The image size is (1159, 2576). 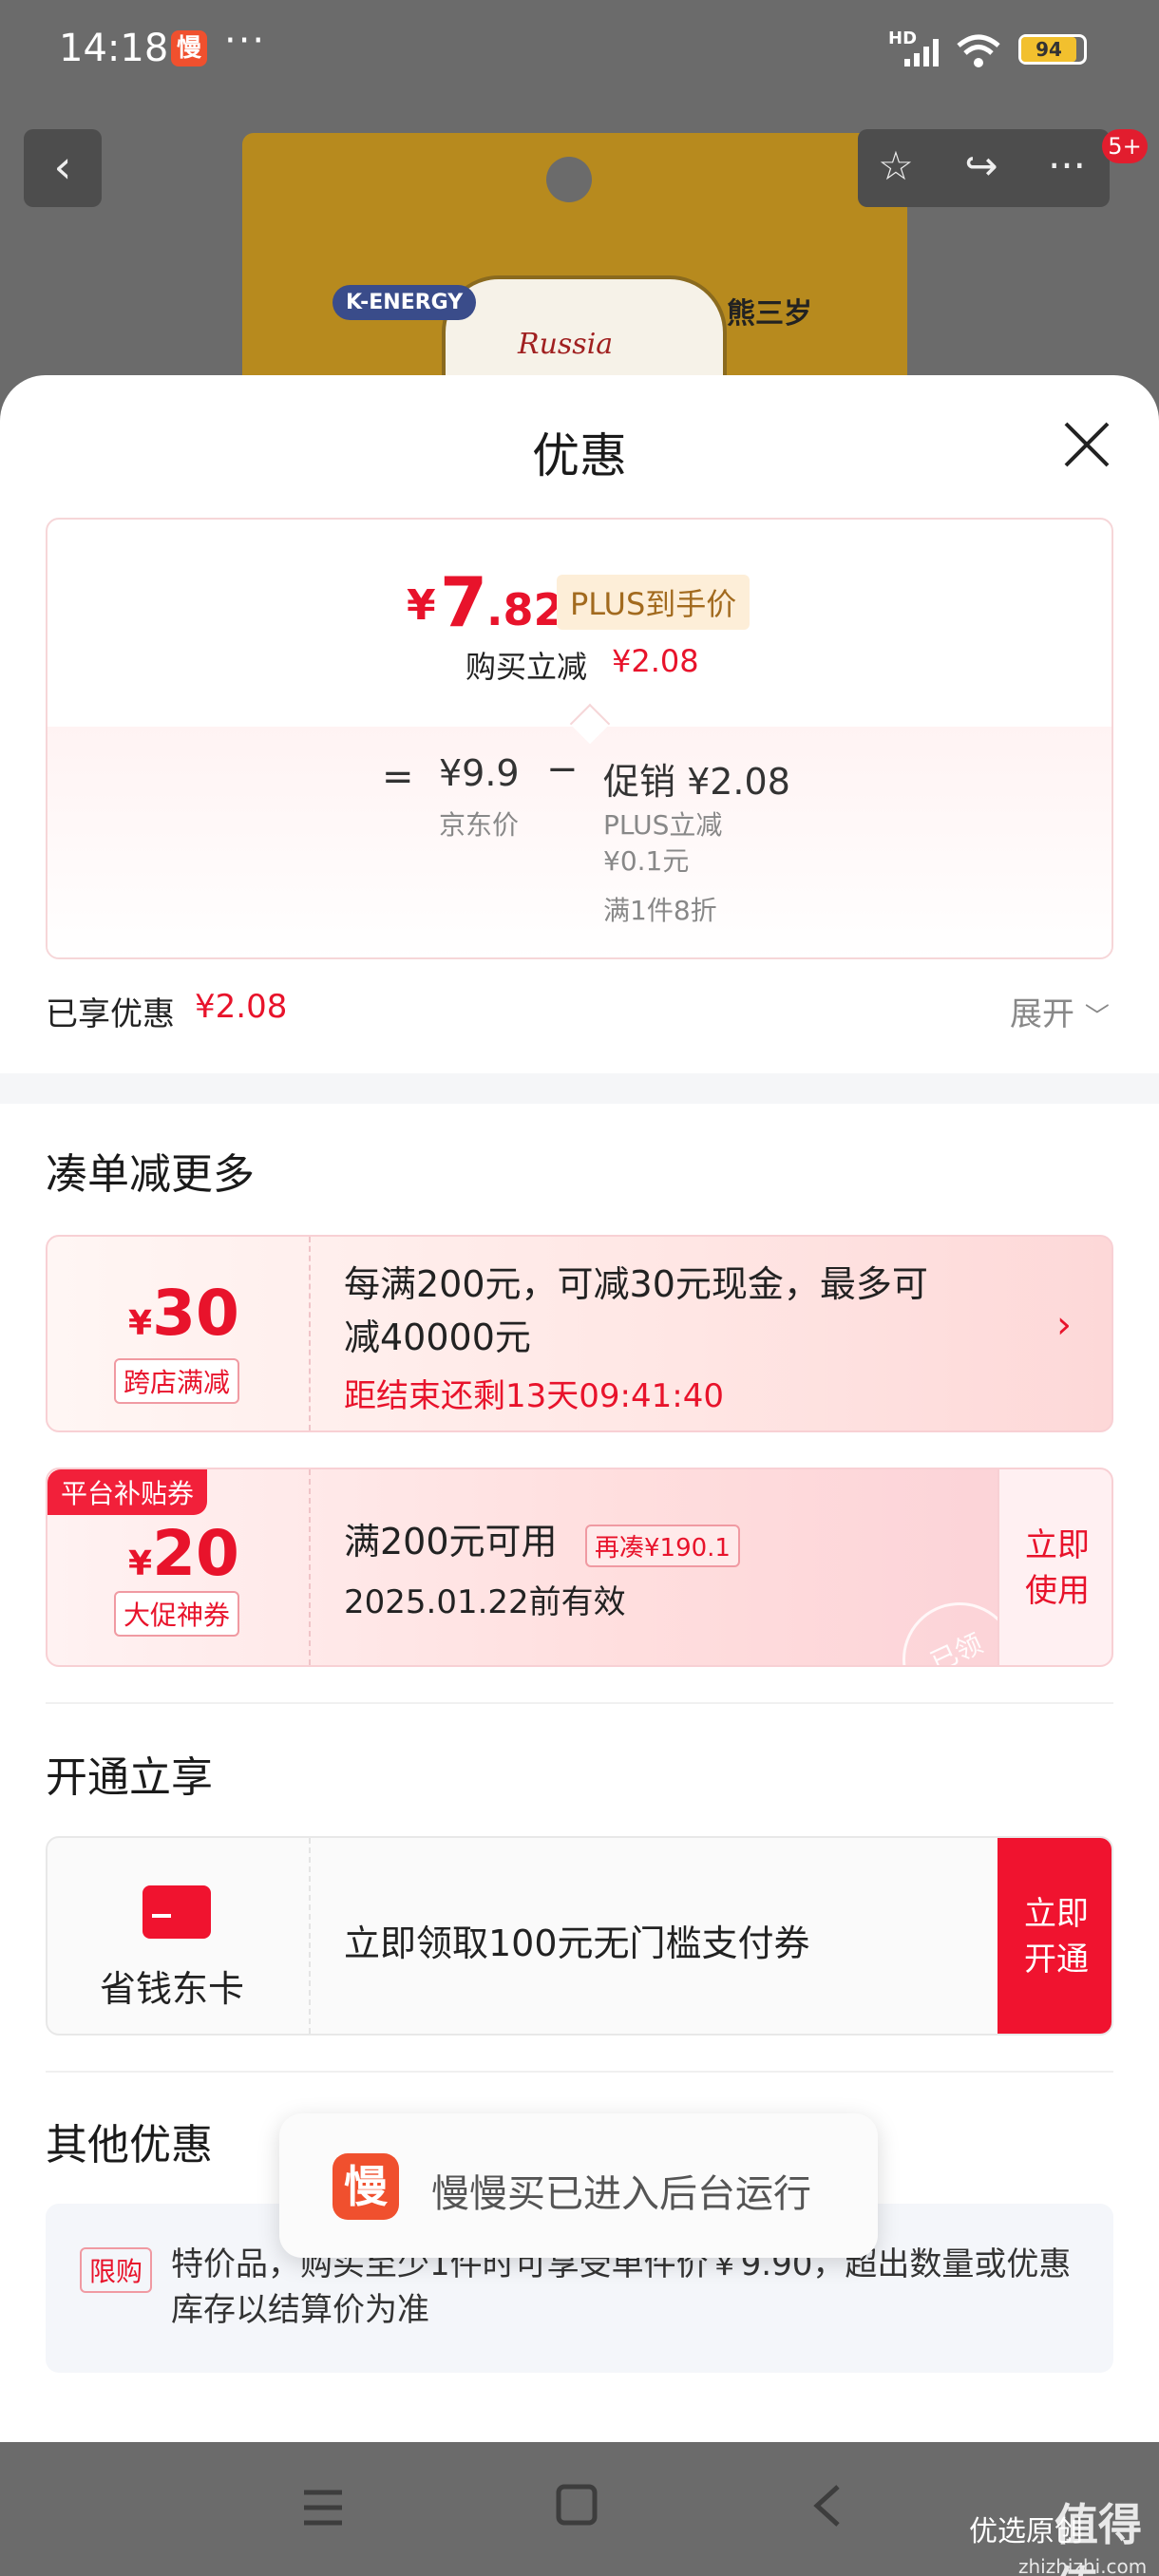 I want to click on brand-logo: K-ENERGY, so click(x=404, y=302).